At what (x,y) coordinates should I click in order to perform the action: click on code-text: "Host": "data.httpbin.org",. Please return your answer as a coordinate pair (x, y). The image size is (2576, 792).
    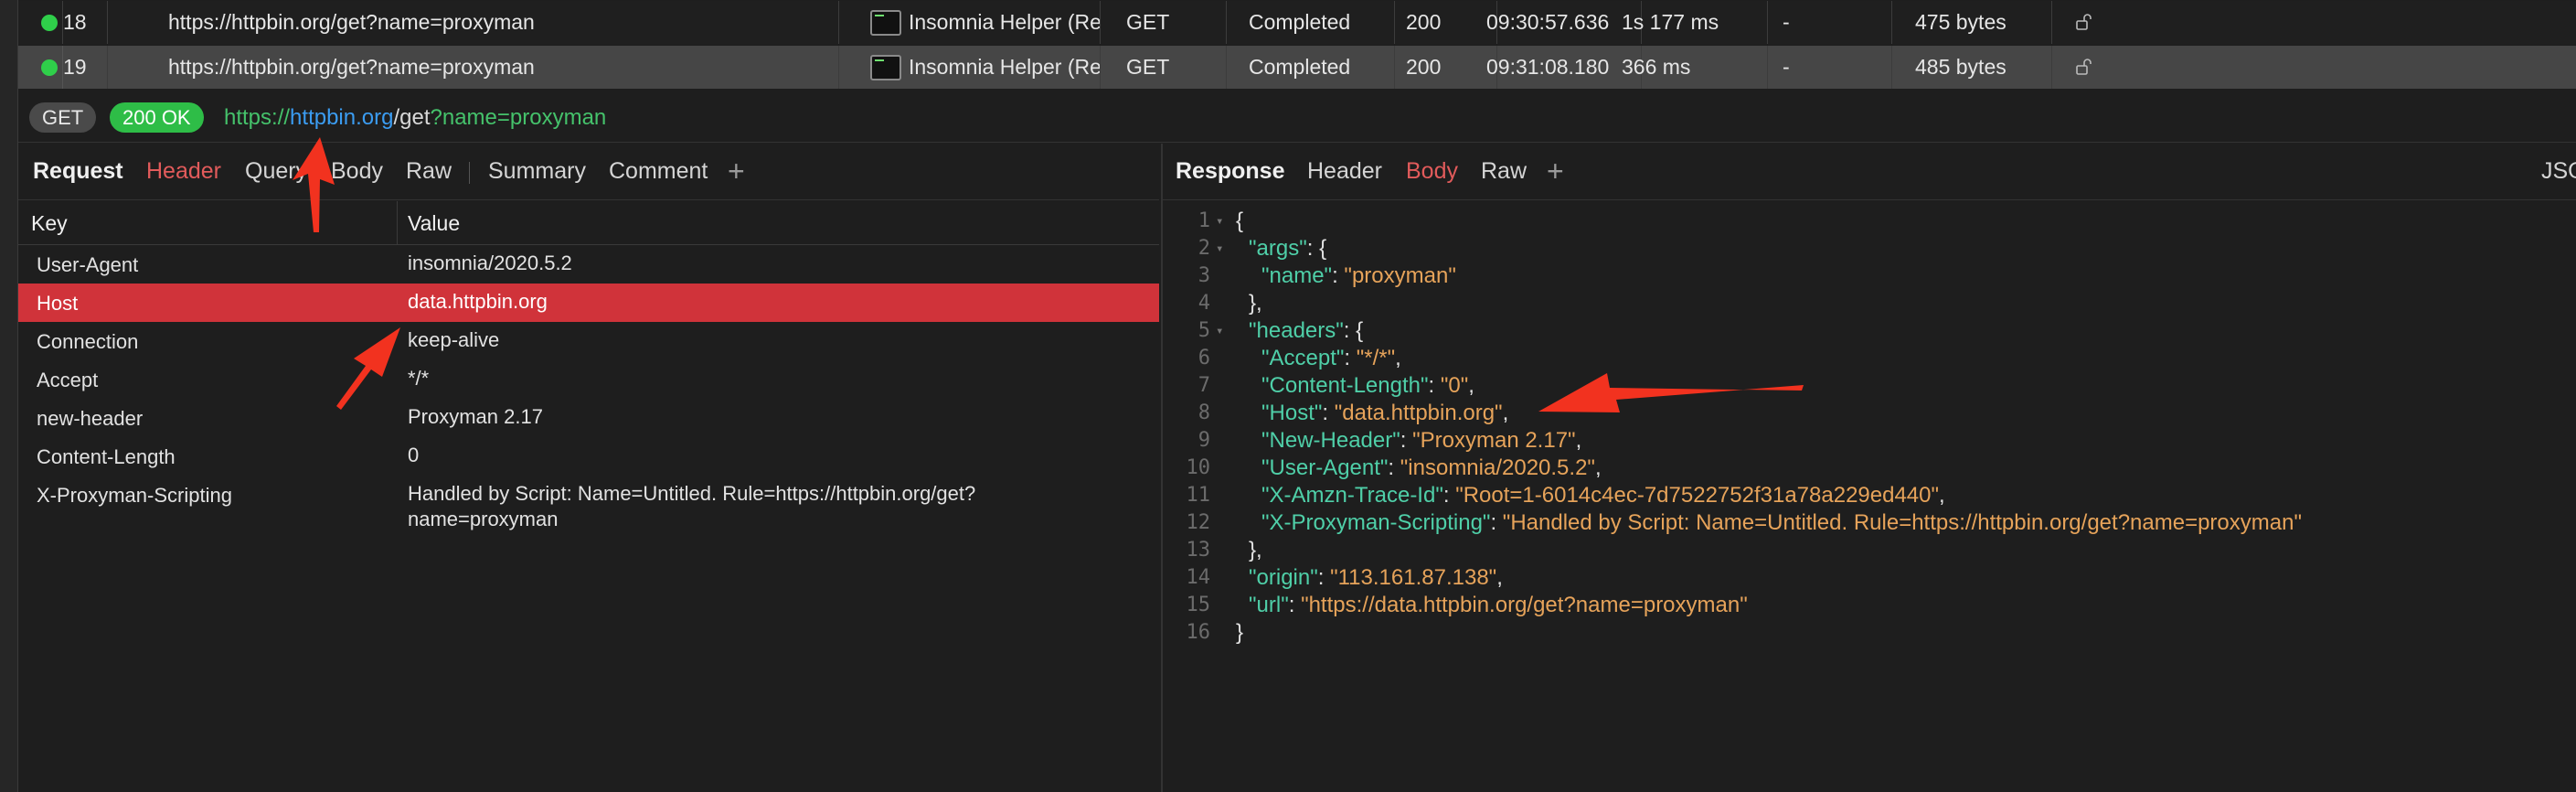
    Looking at the image, I should click on (1384, 413).